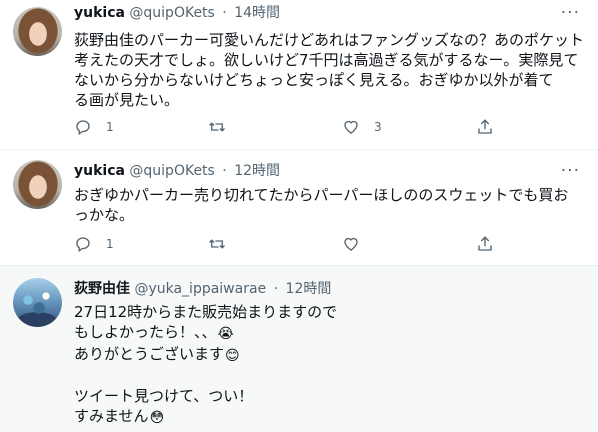 The image size is (598, 432). What do you see at coordinates (164, 396) in the screenshot?
I see `tweet-text-line: ツイート見つけて、つい！` at bounding box center [164, 396].